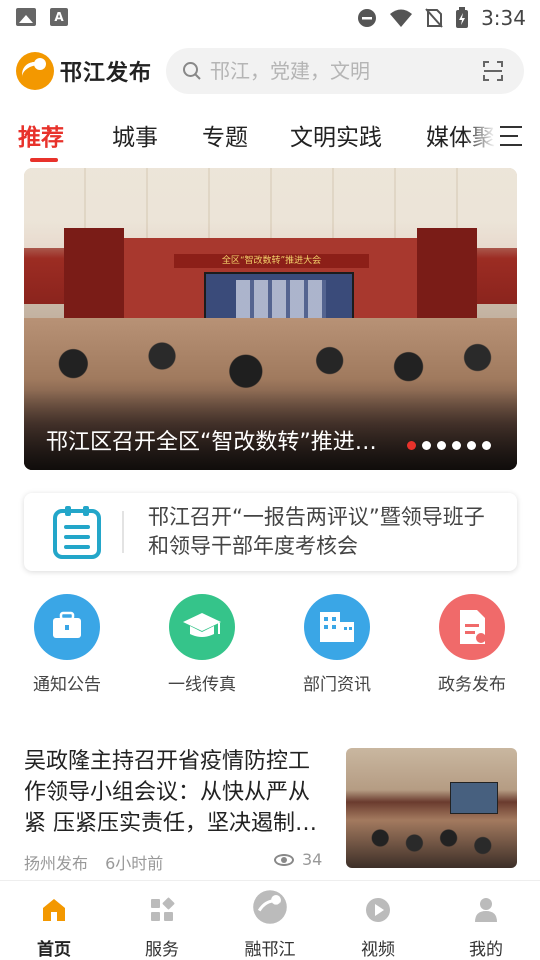 The height and width of the screenshot is (960, 540). Describe the element at coordinates (298, 859) in the screenshot. I see `news-views: 34` at that location.